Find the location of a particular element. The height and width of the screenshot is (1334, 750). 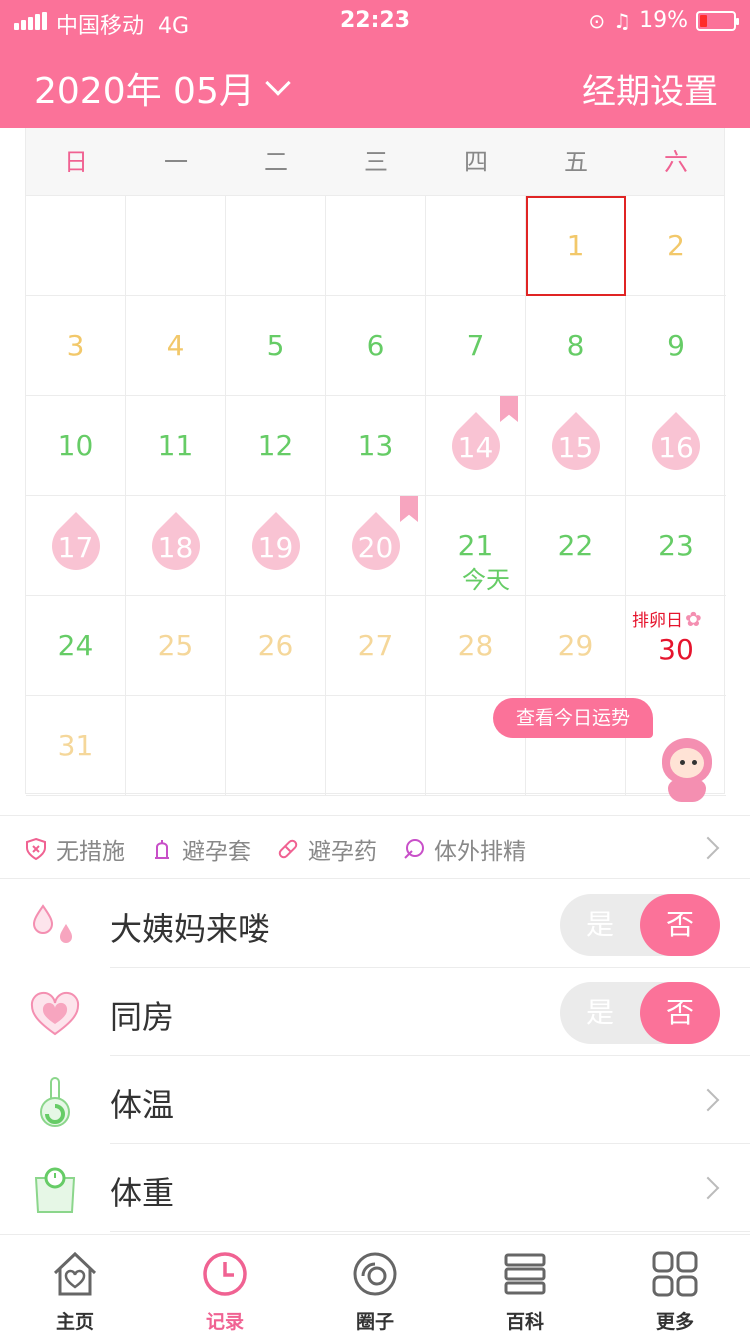

calendar-day: 11 is located at coordinates (176, 446).